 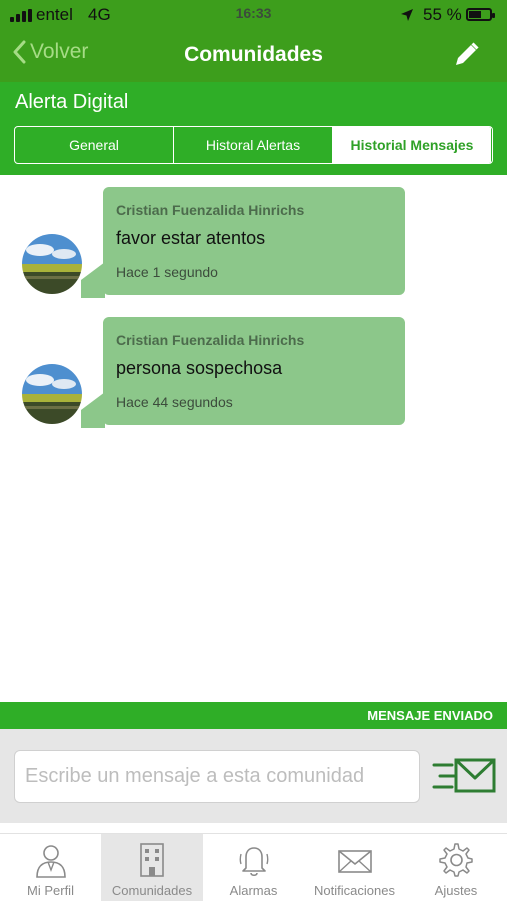 I want to click on tab-ajustes: Ajustes, so click(x=456, y=867).